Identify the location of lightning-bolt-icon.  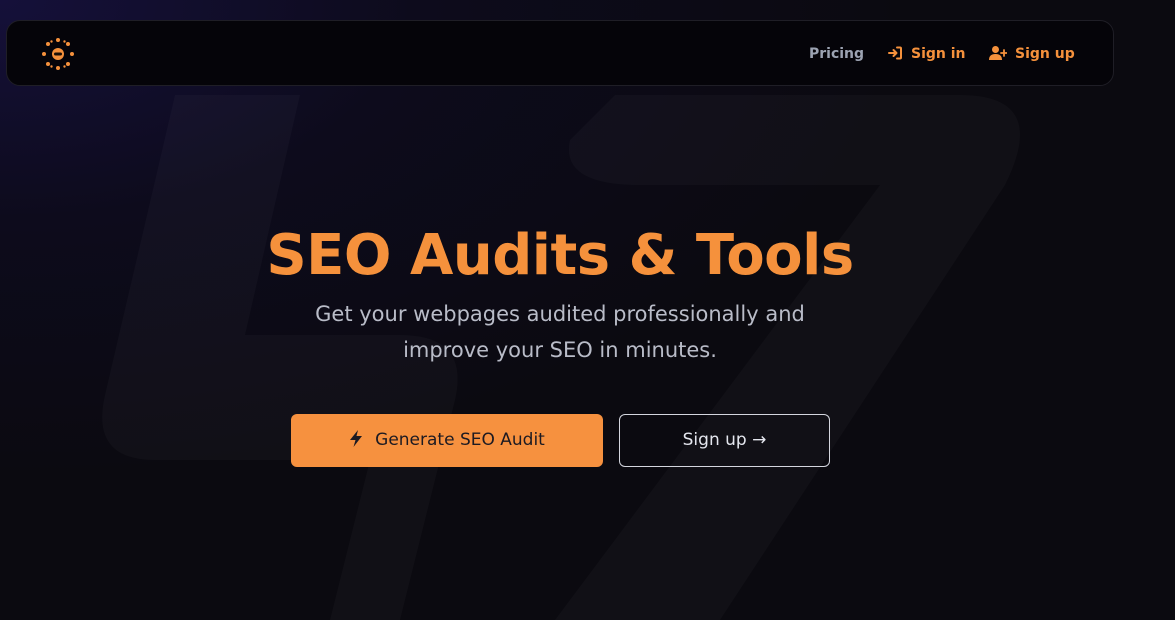
(356, 438).